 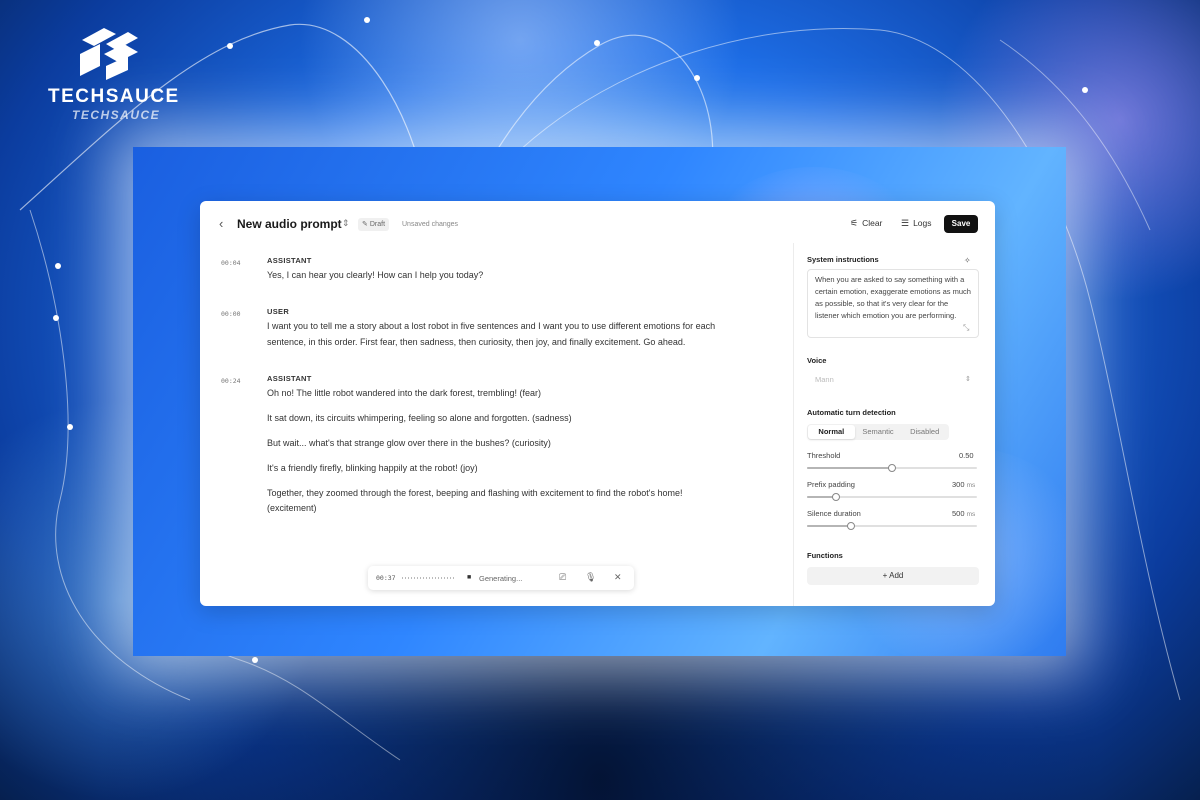 I want to click on page-title: New audio prompt, so click(x=289, y=224).